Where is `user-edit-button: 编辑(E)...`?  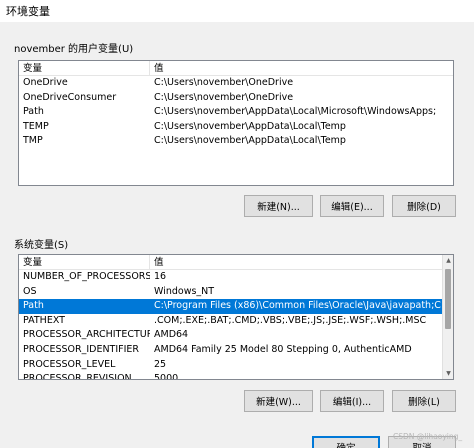
user-edit-button: 编辑(E)... is located at coordinates (352, 206).